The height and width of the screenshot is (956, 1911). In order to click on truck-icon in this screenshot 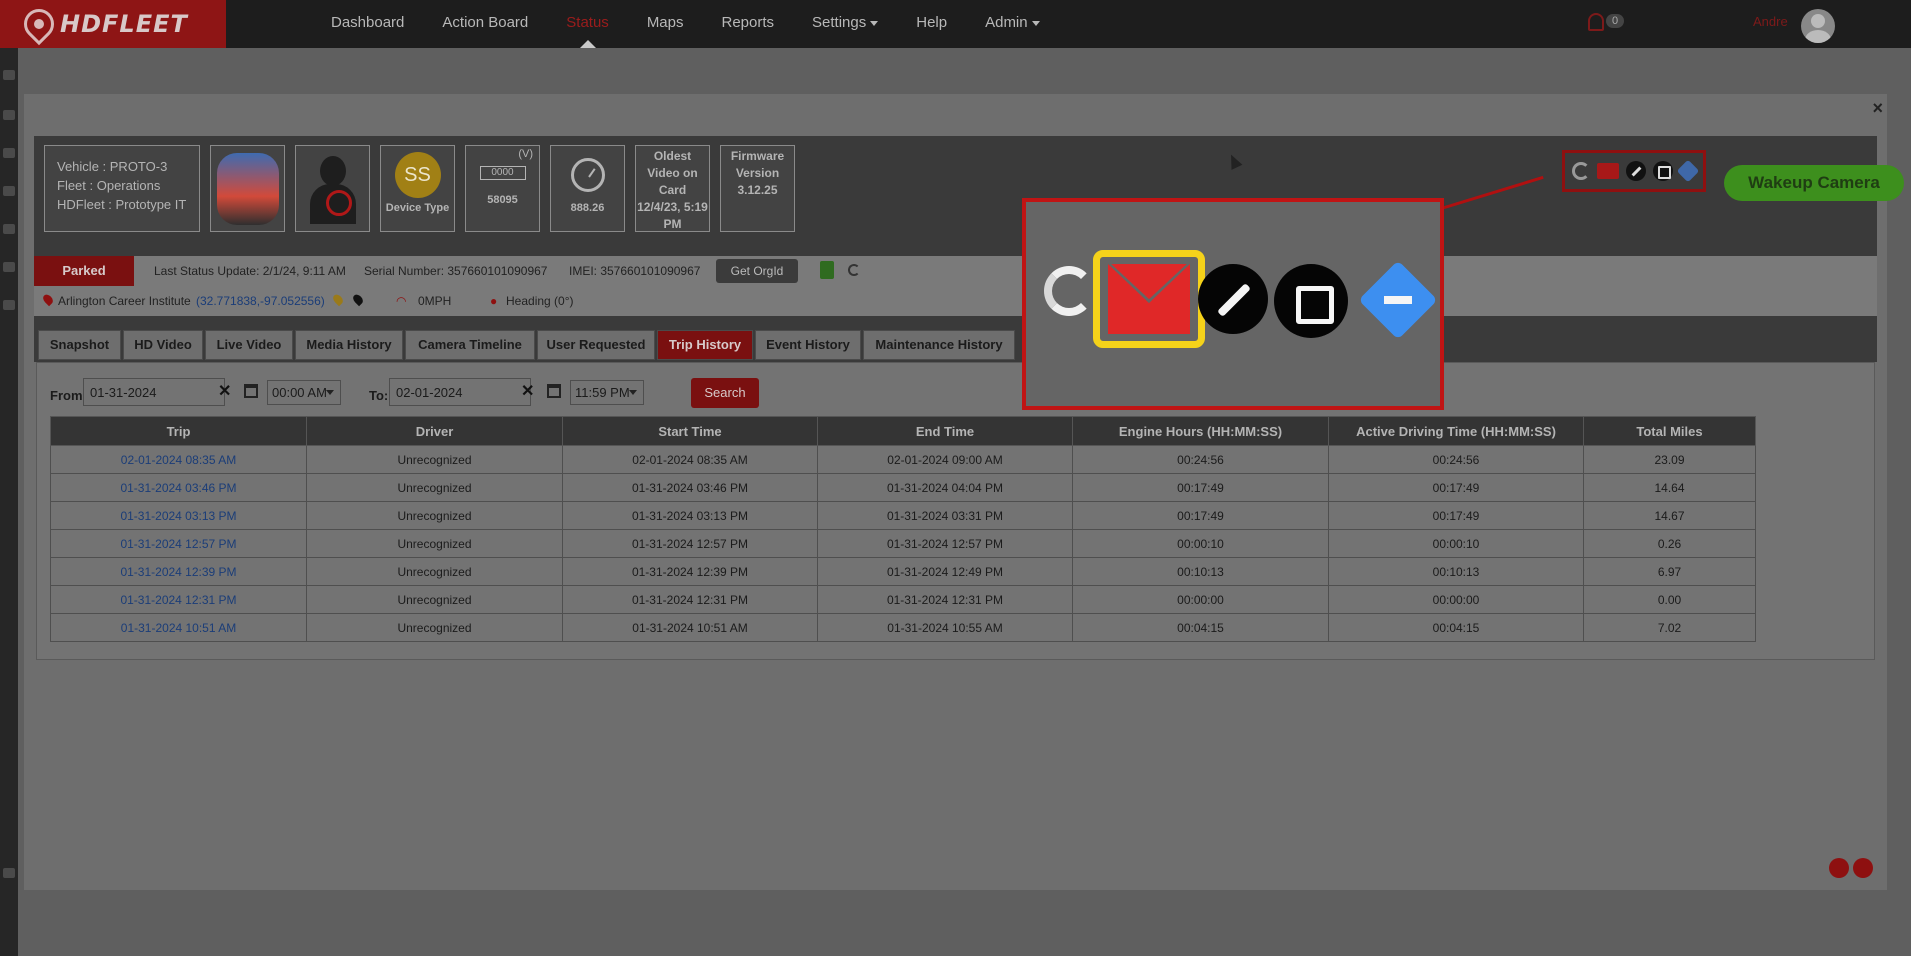, I will do `click(9, 229)`.